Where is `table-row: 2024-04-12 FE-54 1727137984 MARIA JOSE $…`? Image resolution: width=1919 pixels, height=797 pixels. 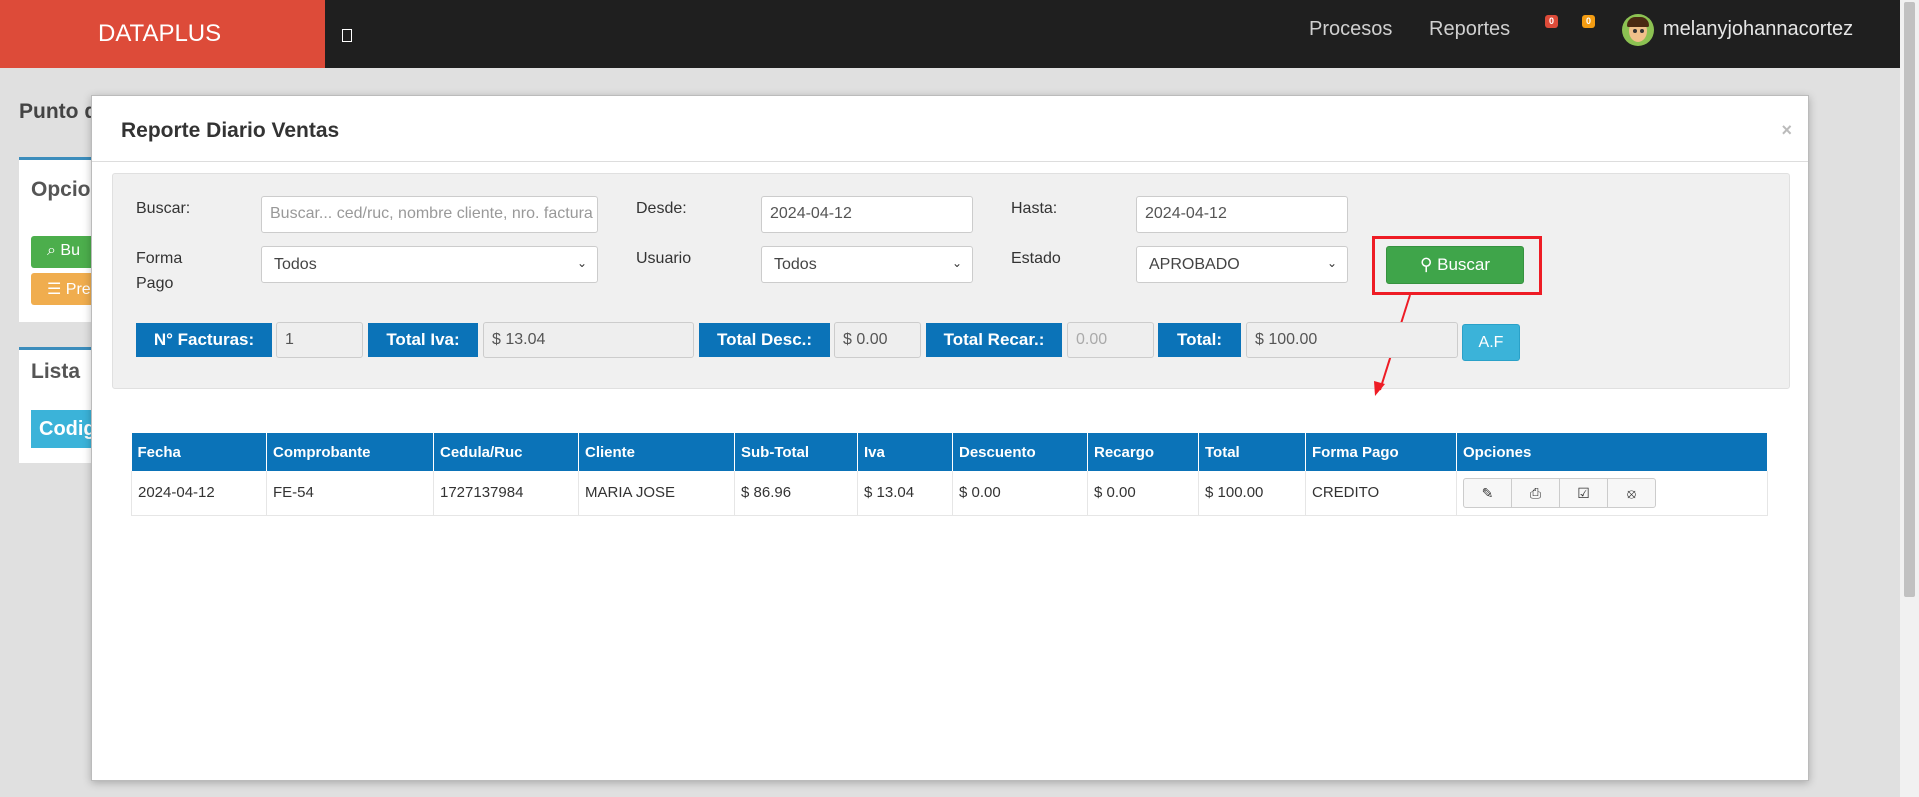 table-row: 2024-04-12 FE-54 1727137984 MARIA JOSE $… is located at coordinates (949, 493).